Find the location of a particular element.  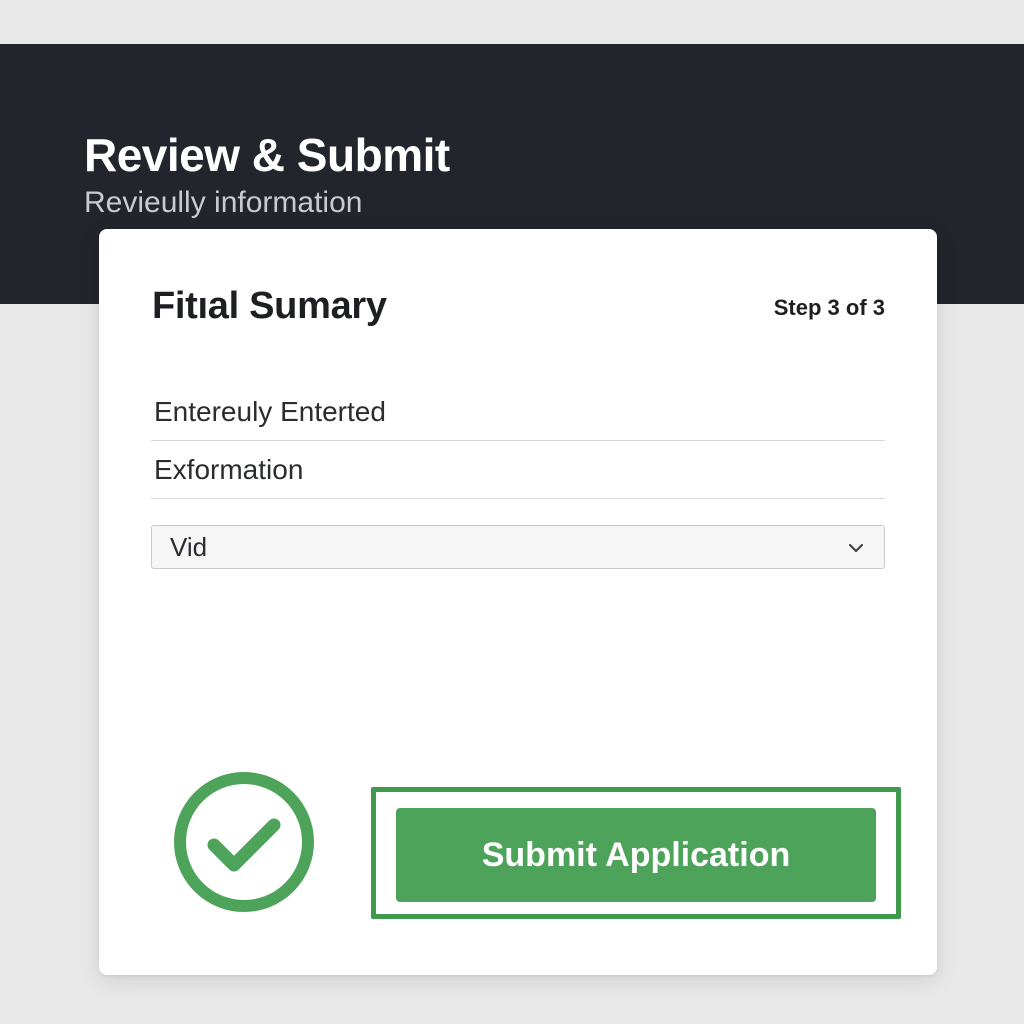

option-select: Vid is located at coordinates (518, 547).